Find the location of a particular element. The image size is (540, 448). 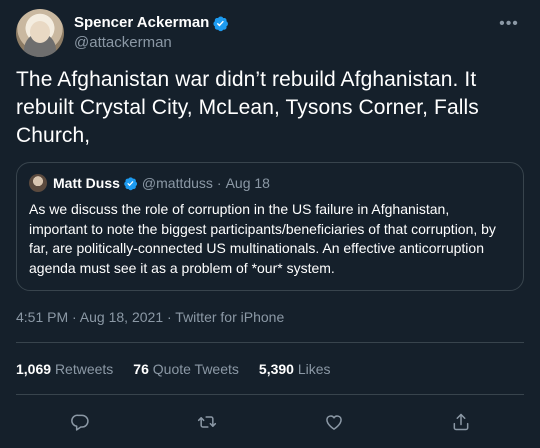

retweets-stat: 1,069 Retweets is located at coordinates (64, 369).